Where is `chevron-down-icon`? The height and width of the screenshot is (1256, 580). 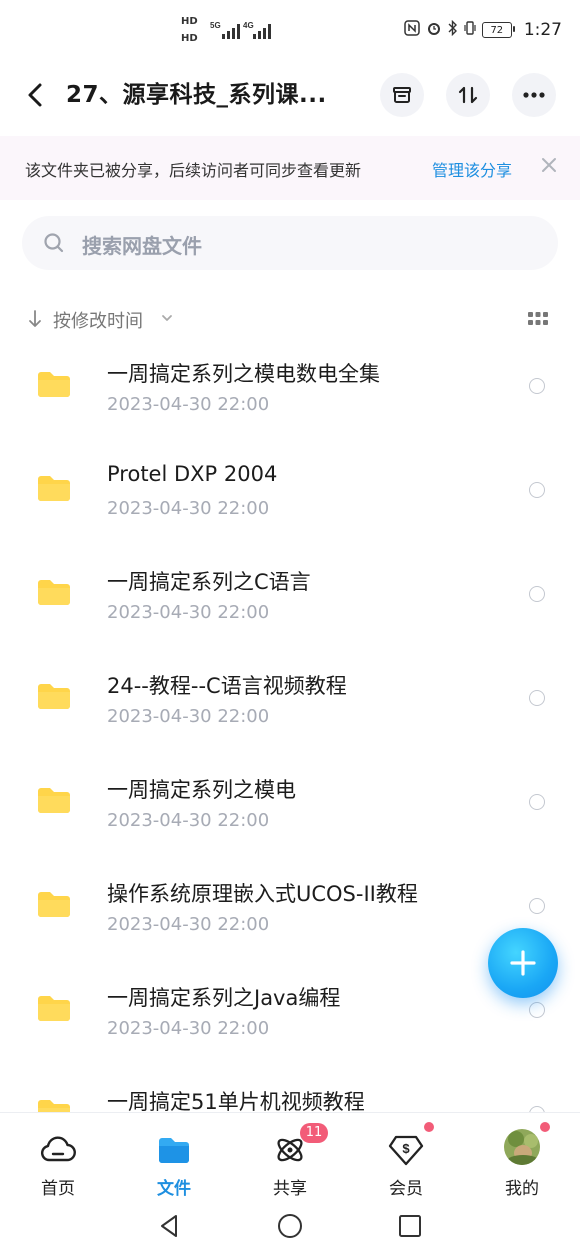 chevron-down-icon is located at coordinates (167, 318).